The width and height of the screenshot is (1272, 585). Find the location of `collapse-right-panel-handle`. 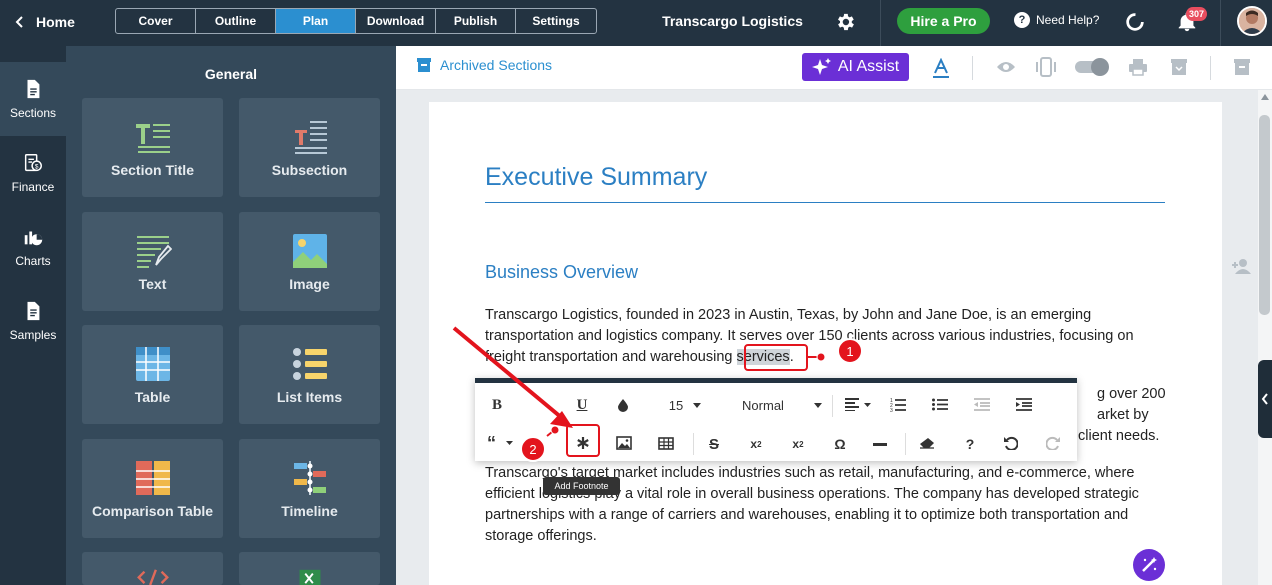

collapse-right-panel-handle is located at coordinates (1265, 399).